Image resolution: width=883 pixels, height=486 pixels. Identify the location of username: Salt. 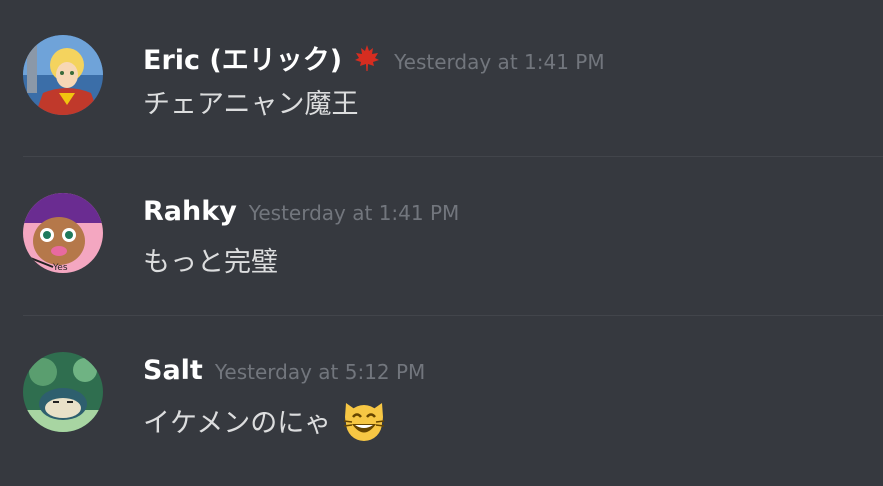
(173, 370).